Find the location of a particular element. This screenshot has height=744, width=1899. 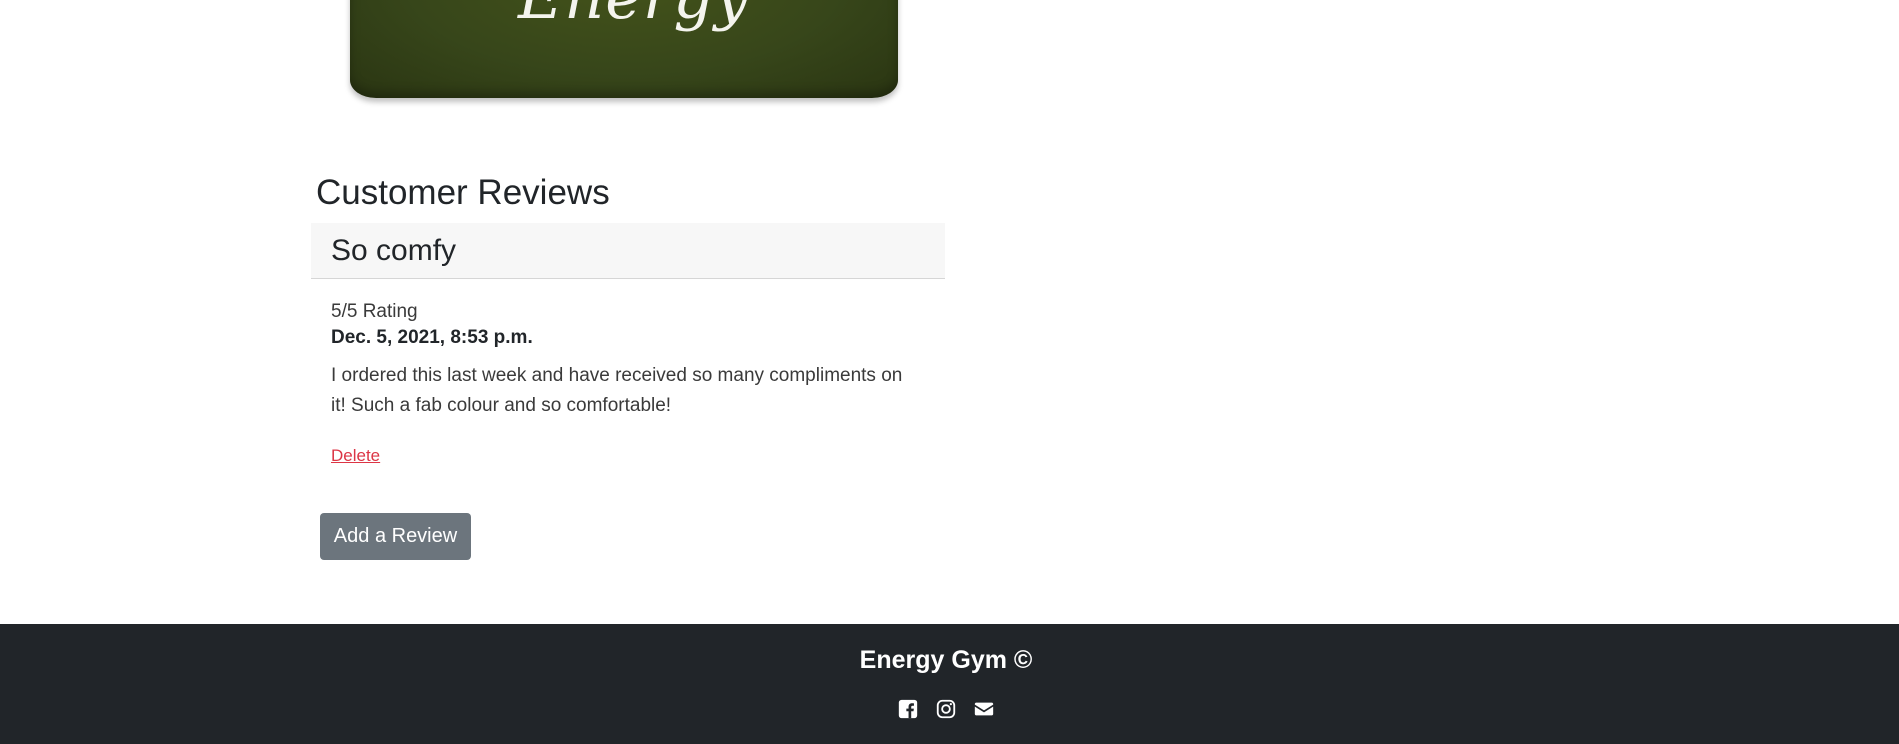

footer-social-links is located at coordinates (946, 709).